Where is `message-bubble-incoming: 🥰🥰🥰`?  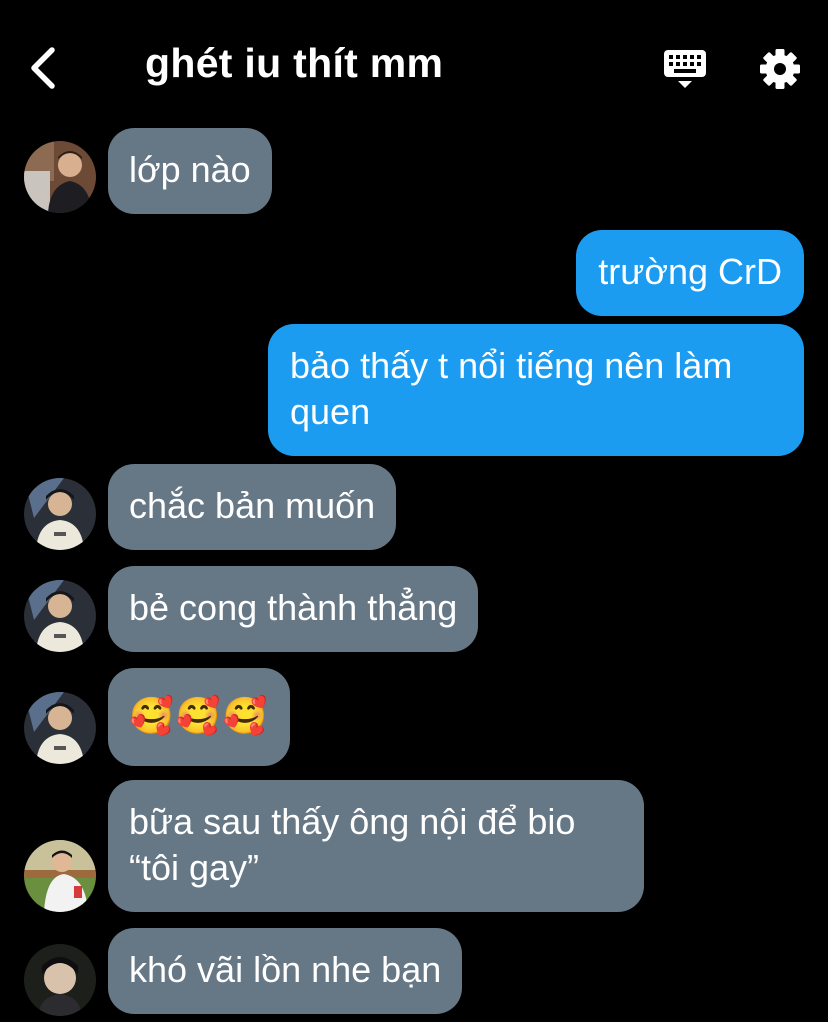 message-bubble-incoming: 🥰🥰🥰 is located at coordinates (199, 717).